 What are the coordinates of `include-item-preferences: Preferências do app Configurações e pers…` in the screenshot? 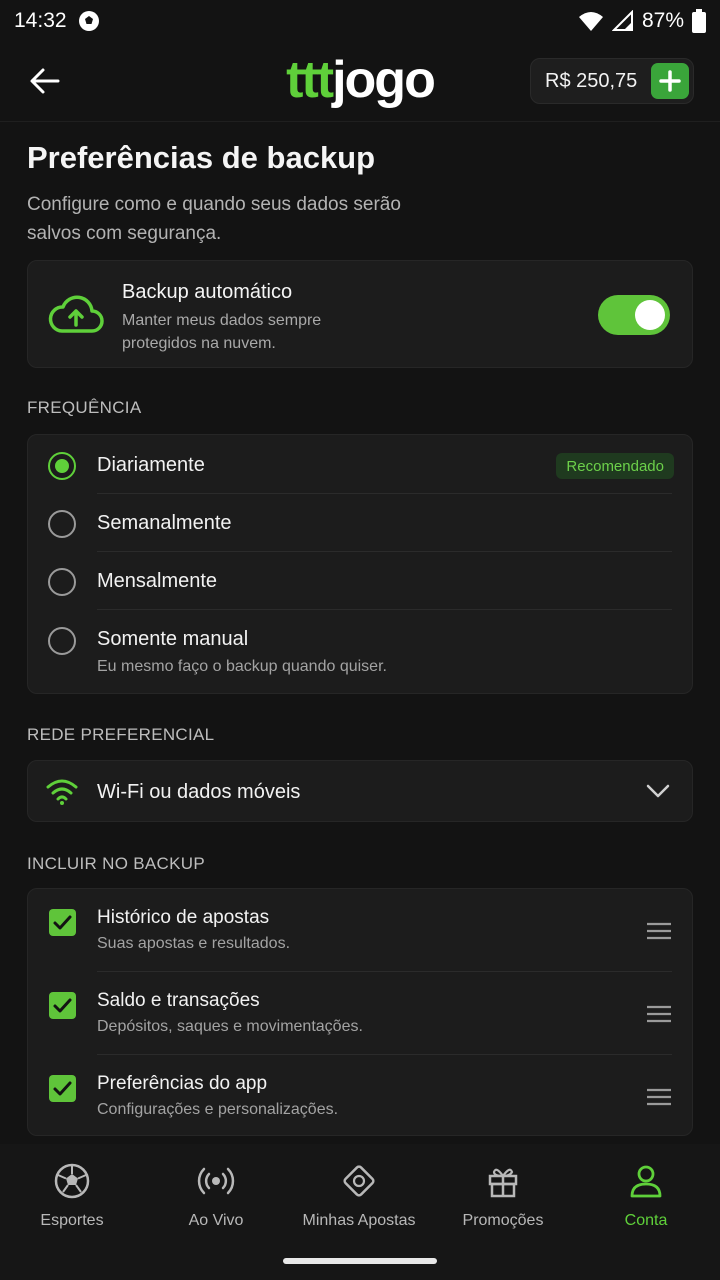 It's located at (361, 1096).